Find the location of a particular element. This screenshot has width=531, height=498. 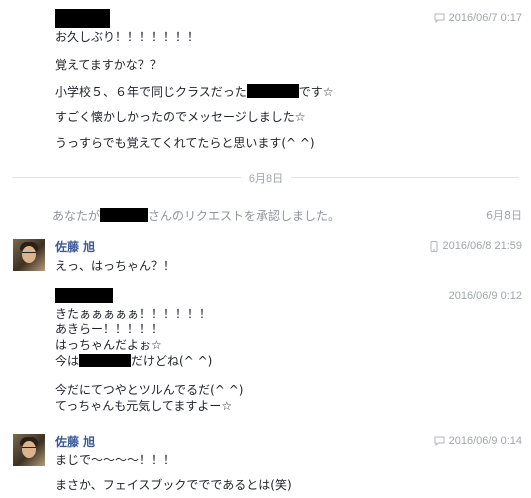

message-line: 今だにてつやとツルんでるだ(^ ^) is located at coordinates (149, 390).